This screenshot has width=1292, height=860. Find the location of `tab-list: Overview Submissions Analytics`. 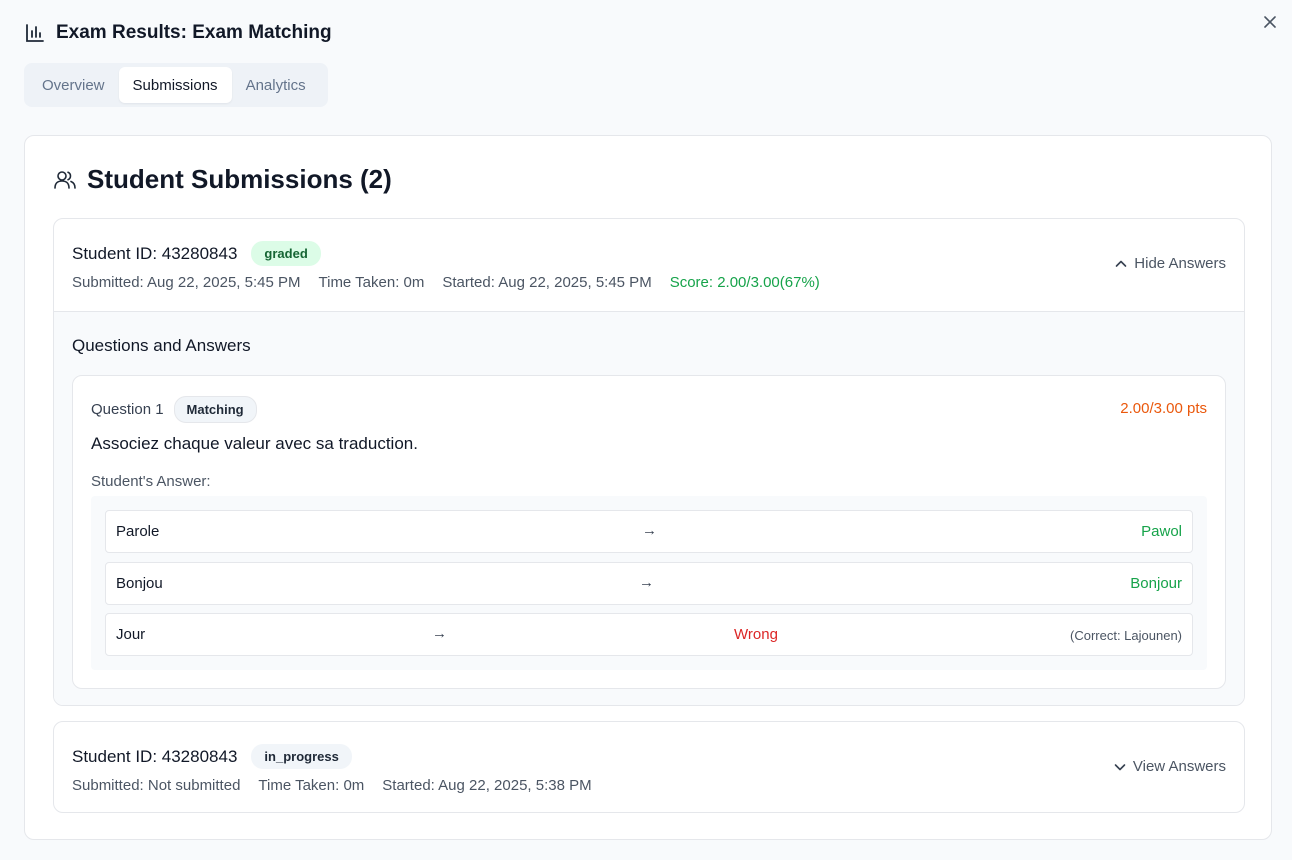

tab-list: Overview Submissions Analytics is located at coordinates (176, 85).